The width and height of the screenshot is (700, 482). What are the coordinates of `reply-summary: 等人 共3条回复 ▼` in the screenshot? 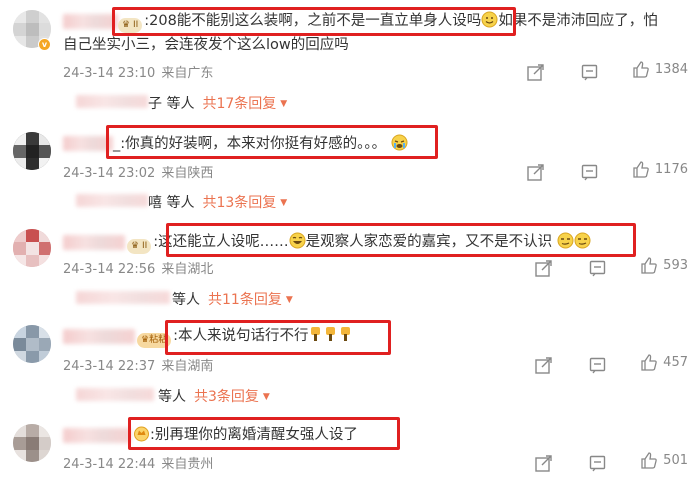 It's located at (214, 396).